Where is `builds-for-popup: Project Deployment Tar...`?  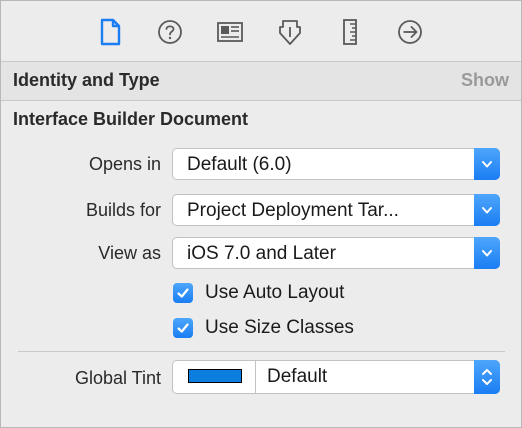 builds-for-popup: Project Deployment Tar... is located at coordinates (336, 210).